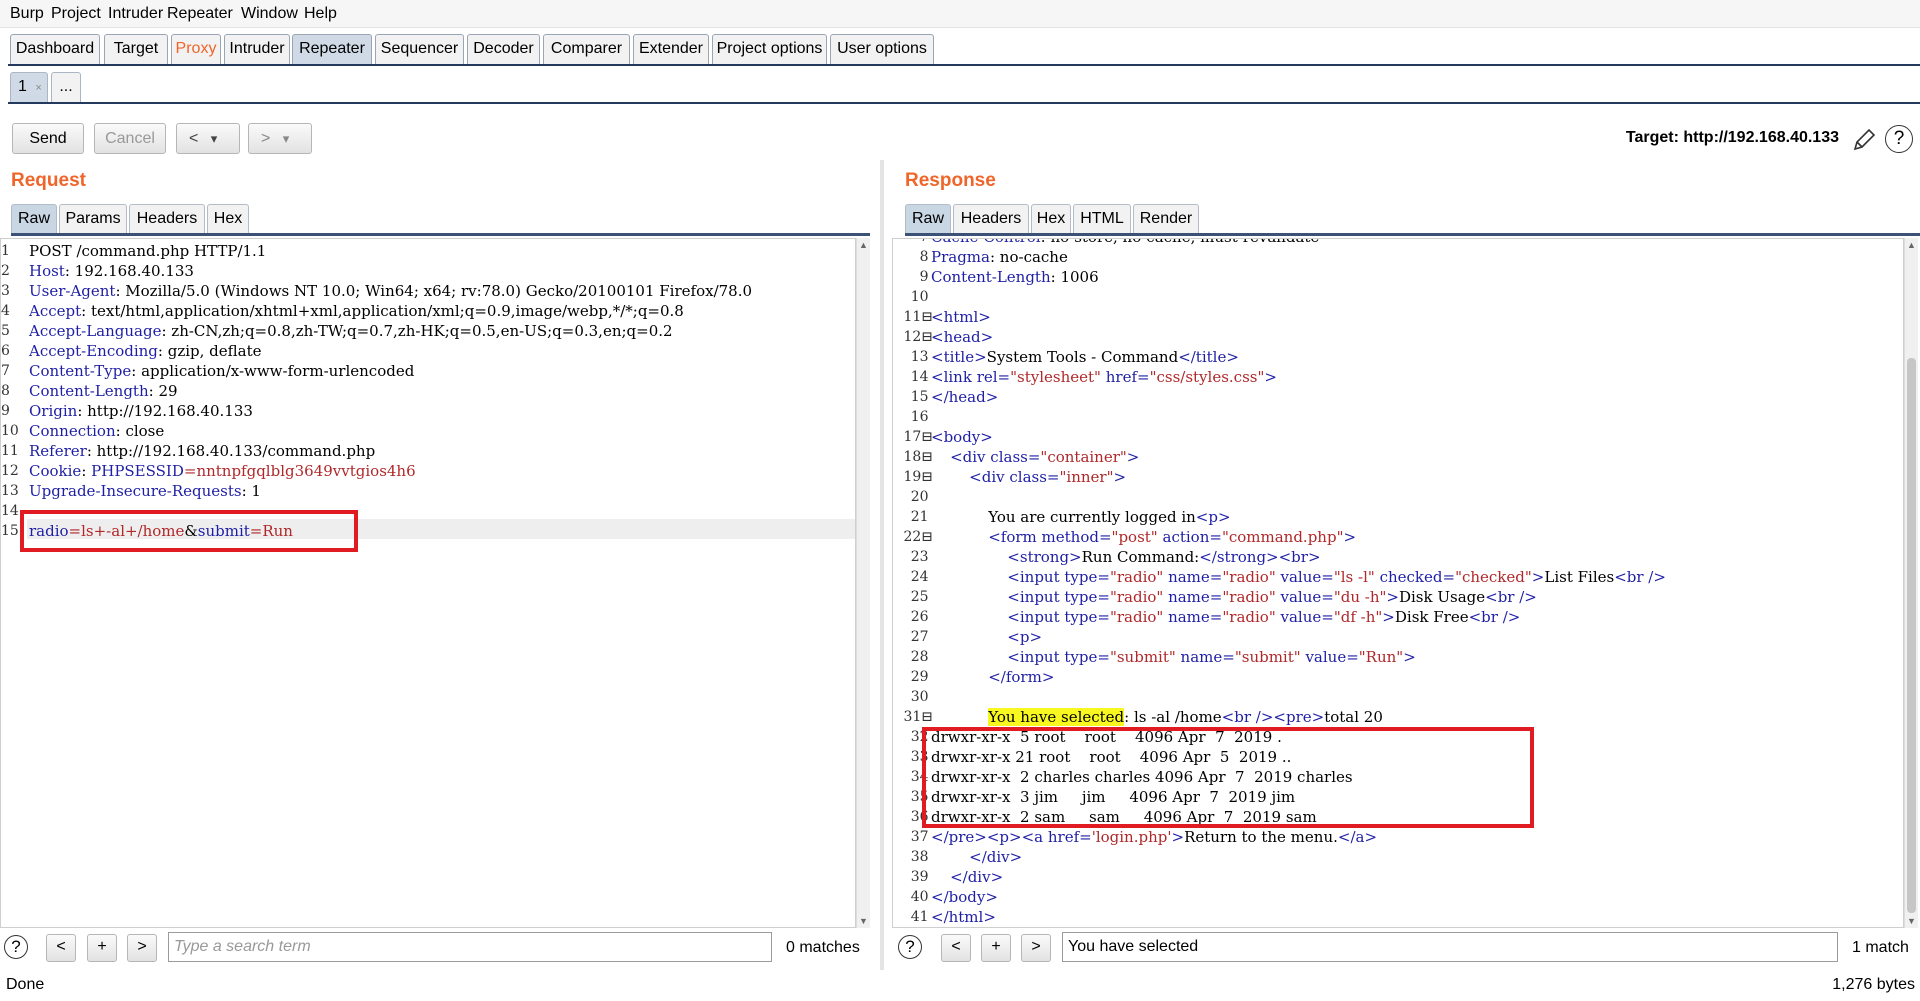 The width and height of the screenshot is (1920, 1001). What do you see at coordinates (950, 180) in the screenshot?
I see `response-title: Response` at bounding box center [950, 180].